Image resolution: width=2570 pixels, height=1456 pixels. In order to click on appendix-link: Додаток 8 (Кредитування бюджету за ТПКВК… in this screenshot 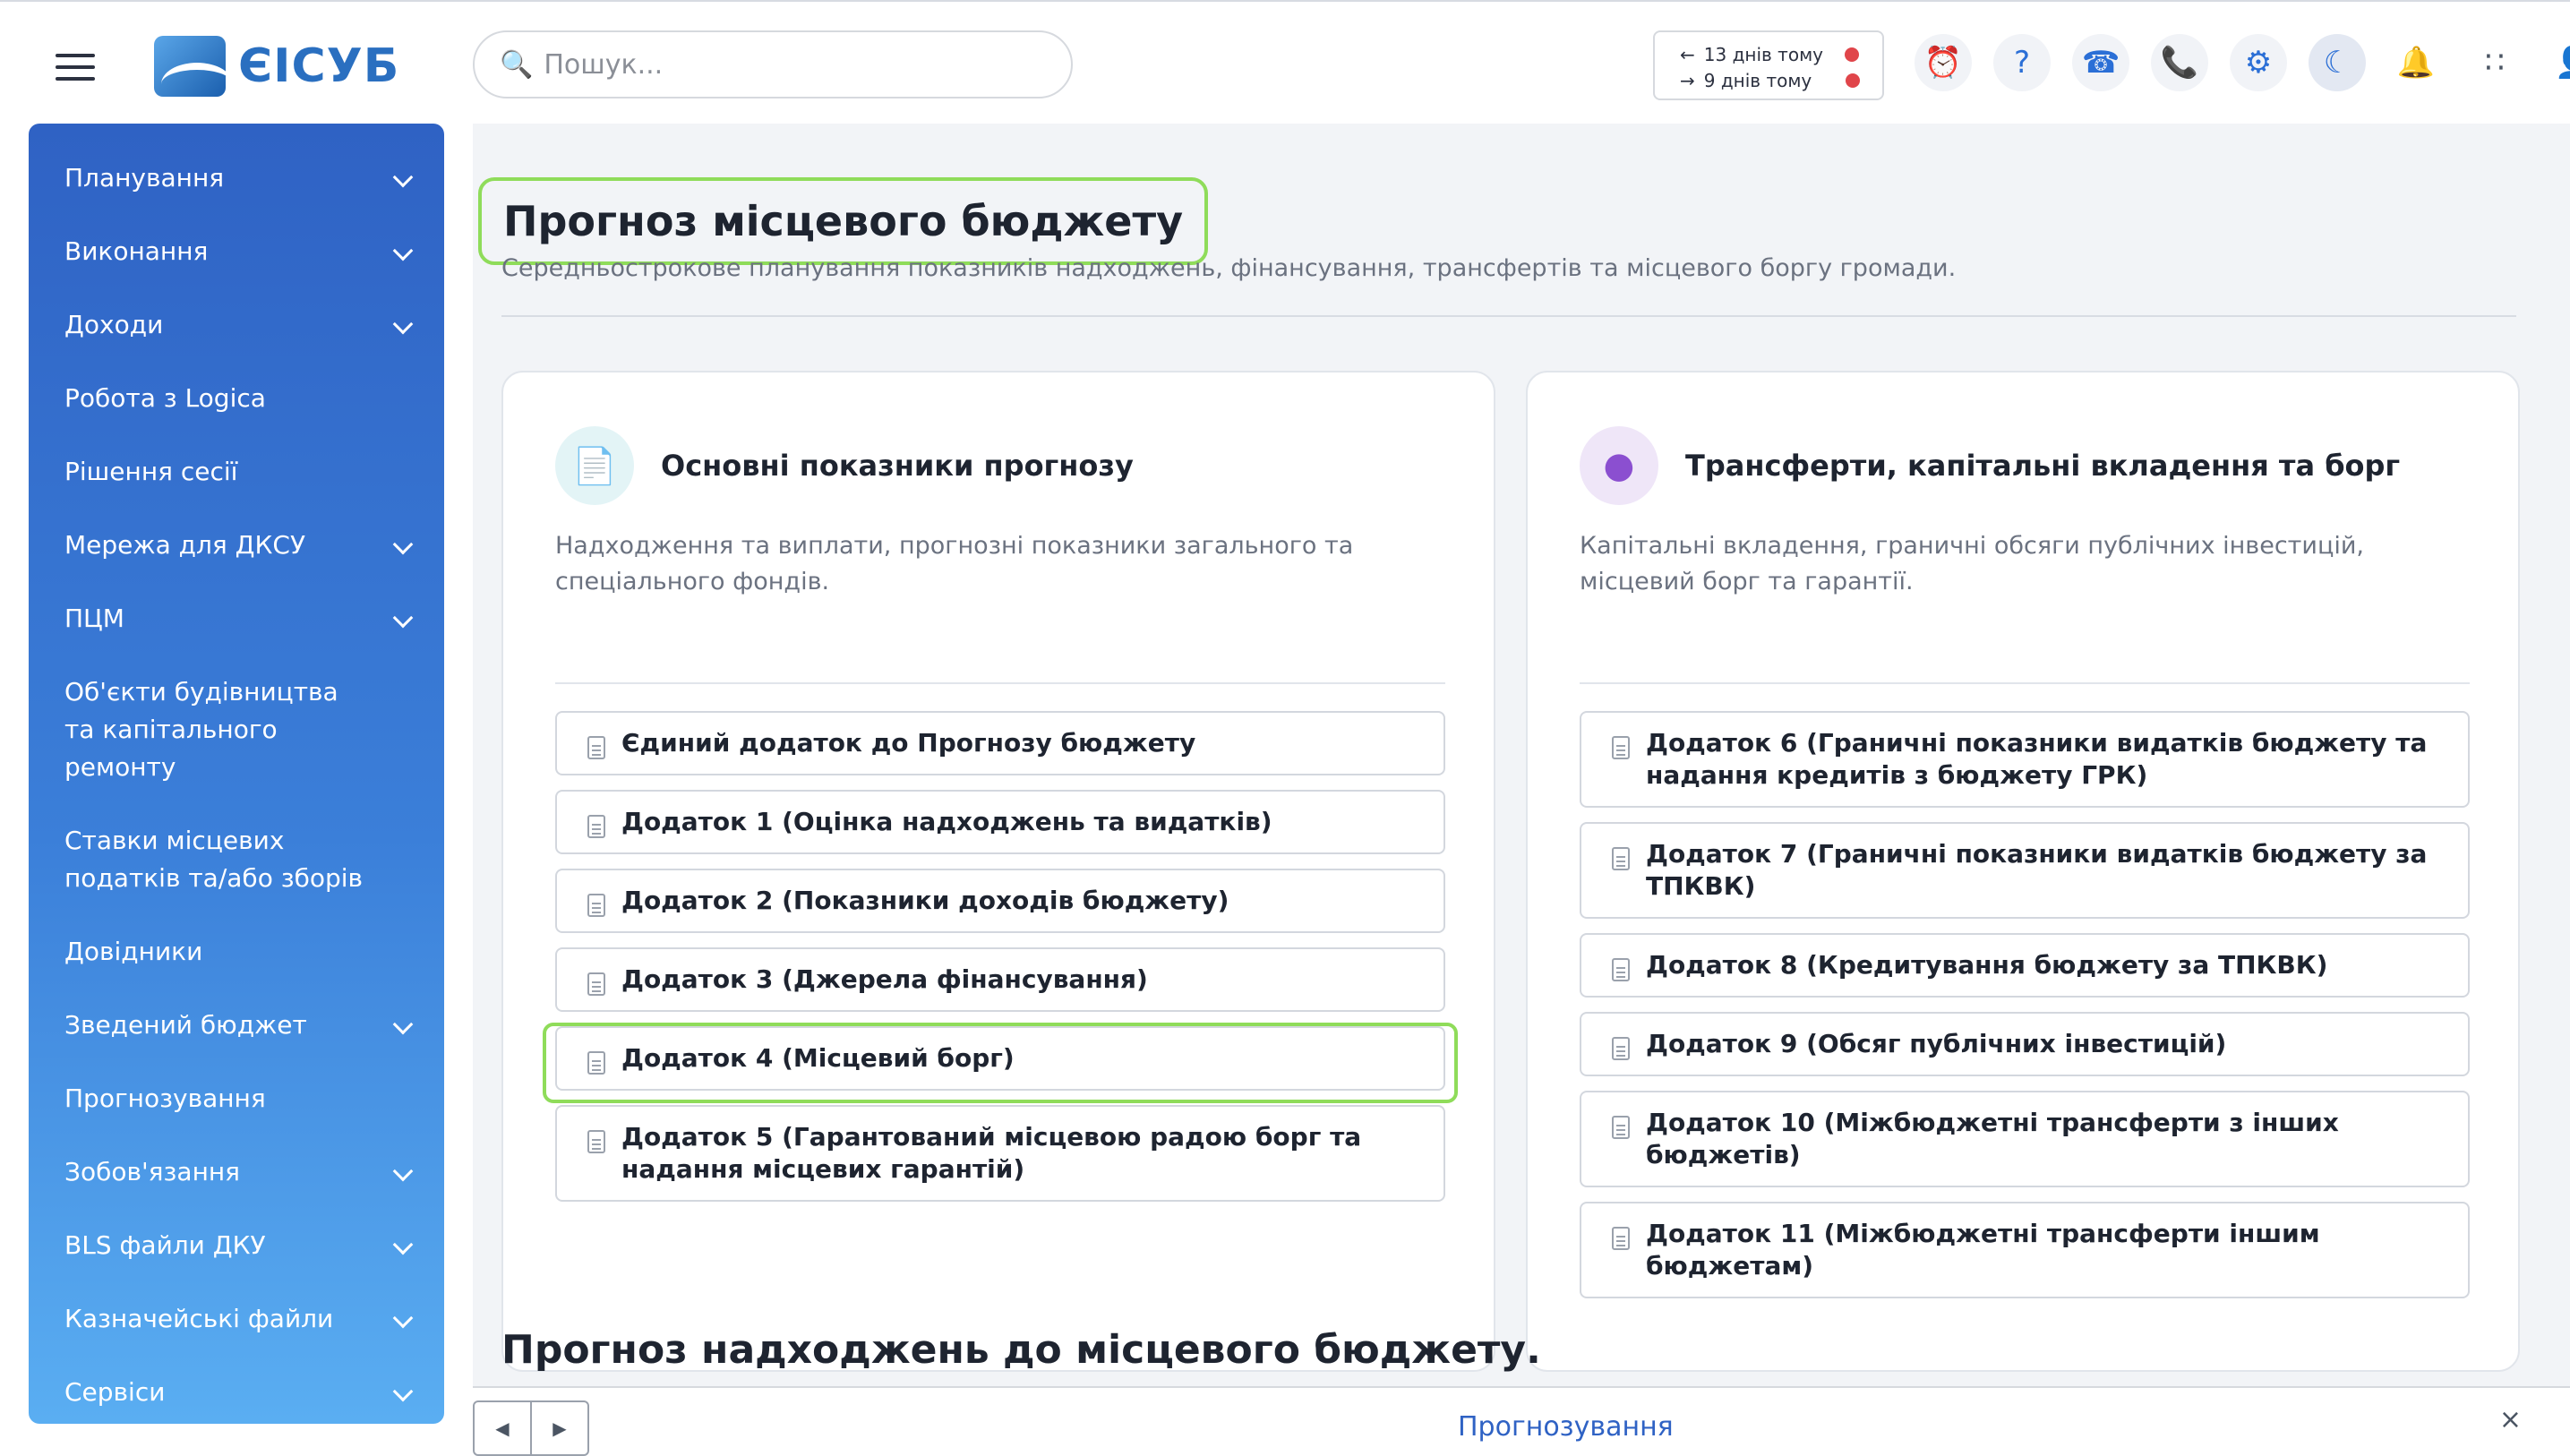, I will do `click(2025, 965)`.